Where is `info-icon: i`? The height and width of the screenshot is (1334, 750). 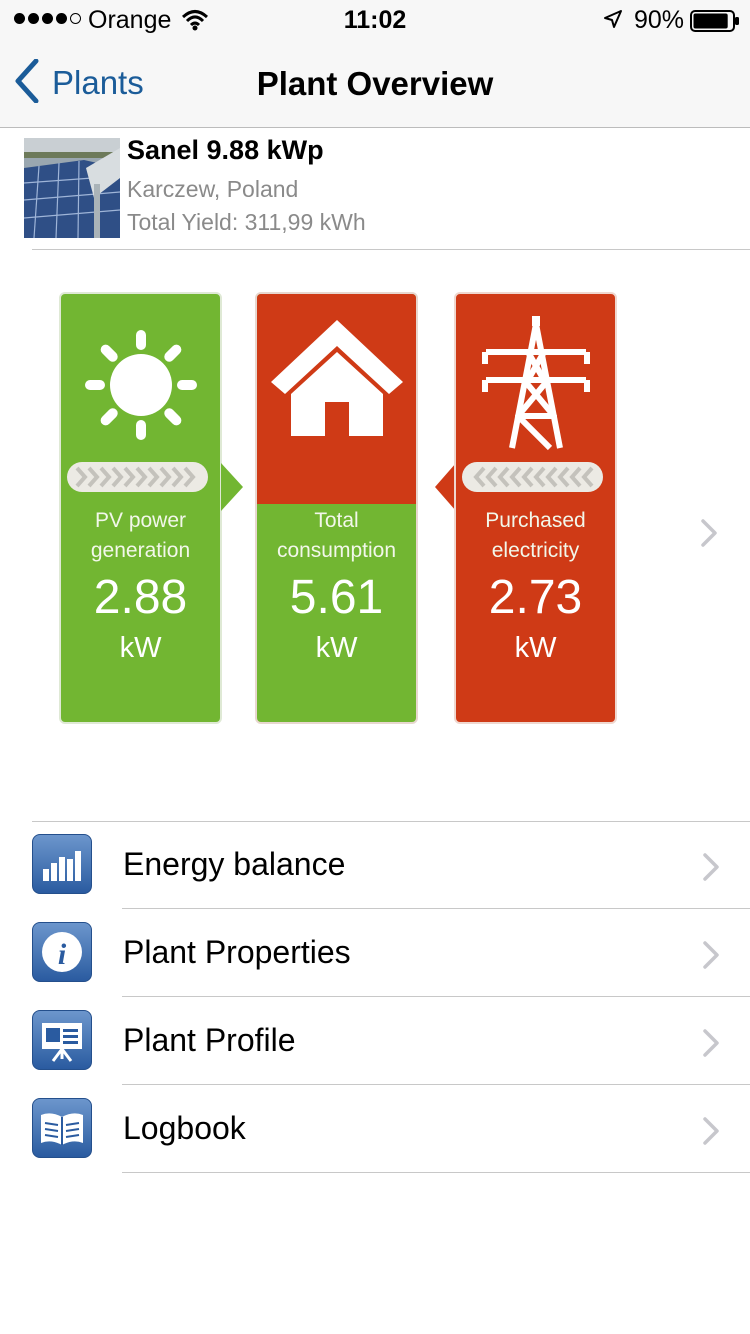 info-icon: i is located at coordinates (62, 952).